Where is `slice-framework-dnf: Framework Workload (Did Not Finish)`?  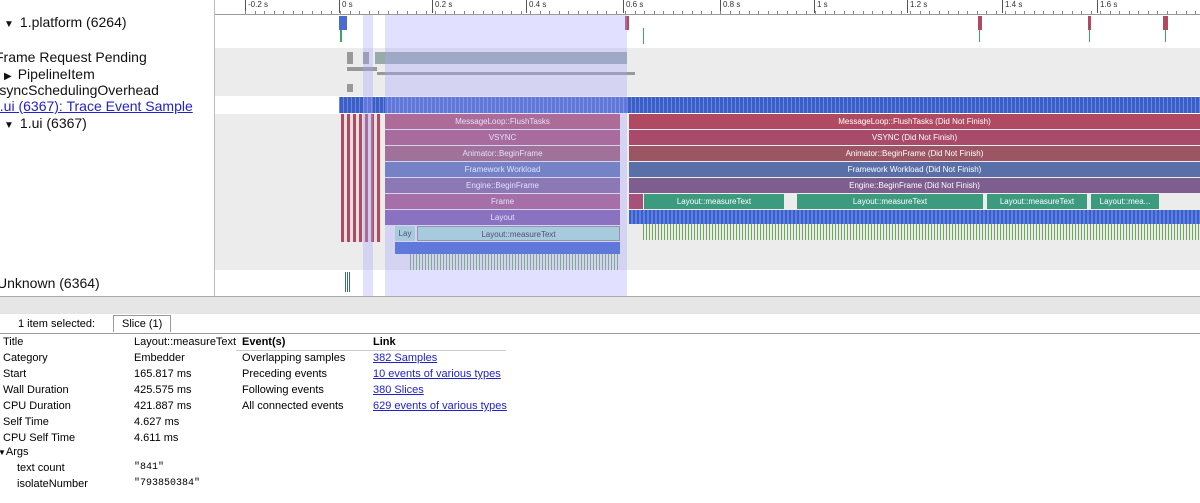
slice-framework-dnf: Framework Workload (Did Not Finish) is located at coordinates (914, 169).